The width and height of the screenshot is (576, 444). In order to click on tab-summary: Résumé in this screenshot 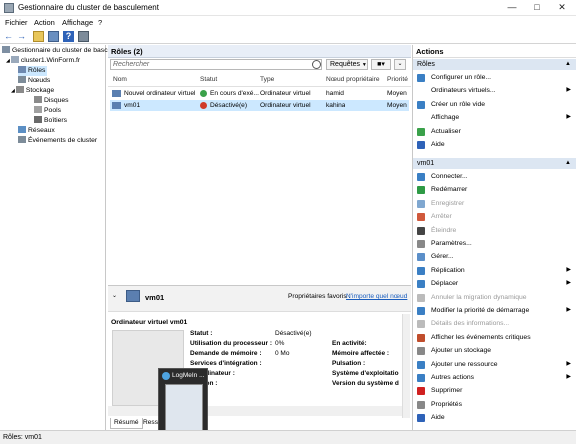, I will do `click(126, 423)`.